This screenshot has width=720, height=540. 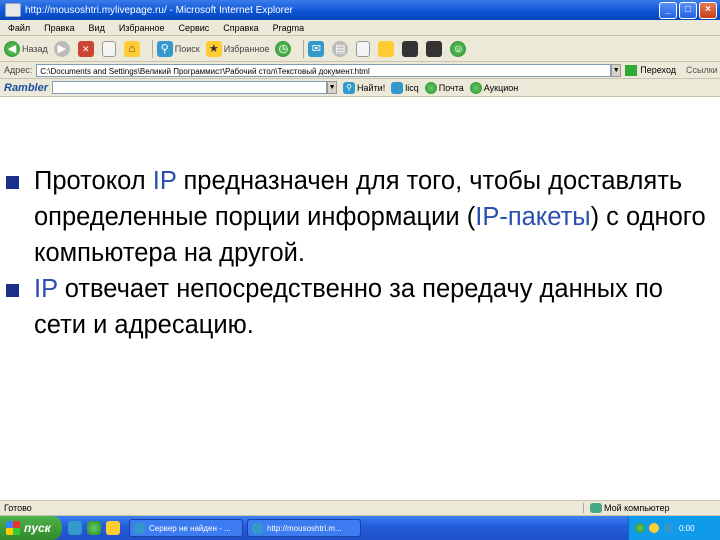 I want to click on search-button: ⚲ Поиск, so click(x=178, y=48).